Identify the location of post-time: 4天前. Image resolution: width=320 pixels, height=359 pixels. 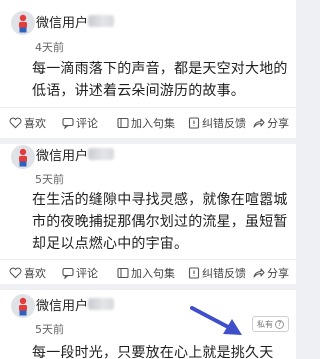
(49, 47).